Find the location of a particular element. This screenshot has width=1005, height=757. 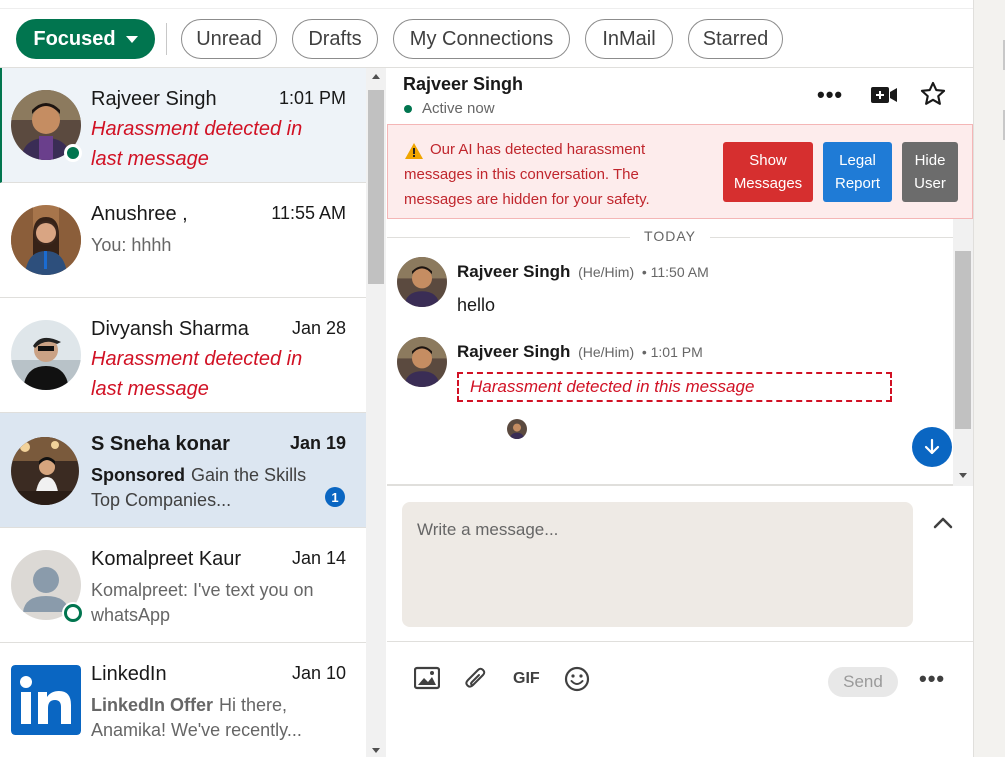

scroll-up-icon is located at coordinates (376, 76).